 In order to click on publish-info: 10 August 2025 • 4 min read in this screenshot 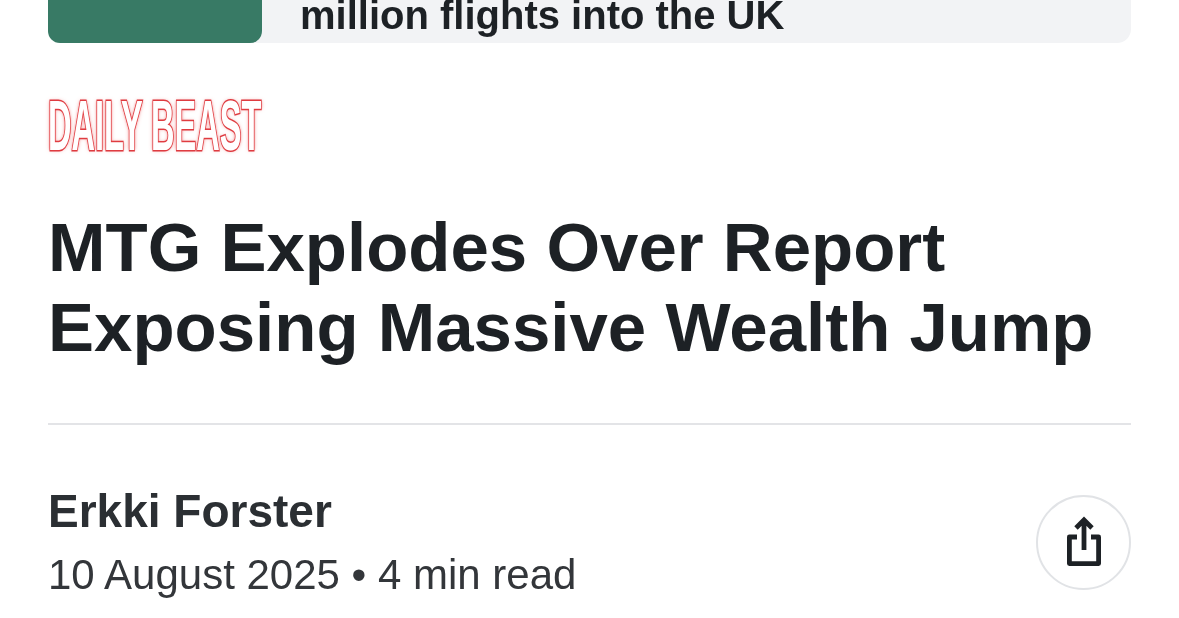, I will do `click(312, 575)`.